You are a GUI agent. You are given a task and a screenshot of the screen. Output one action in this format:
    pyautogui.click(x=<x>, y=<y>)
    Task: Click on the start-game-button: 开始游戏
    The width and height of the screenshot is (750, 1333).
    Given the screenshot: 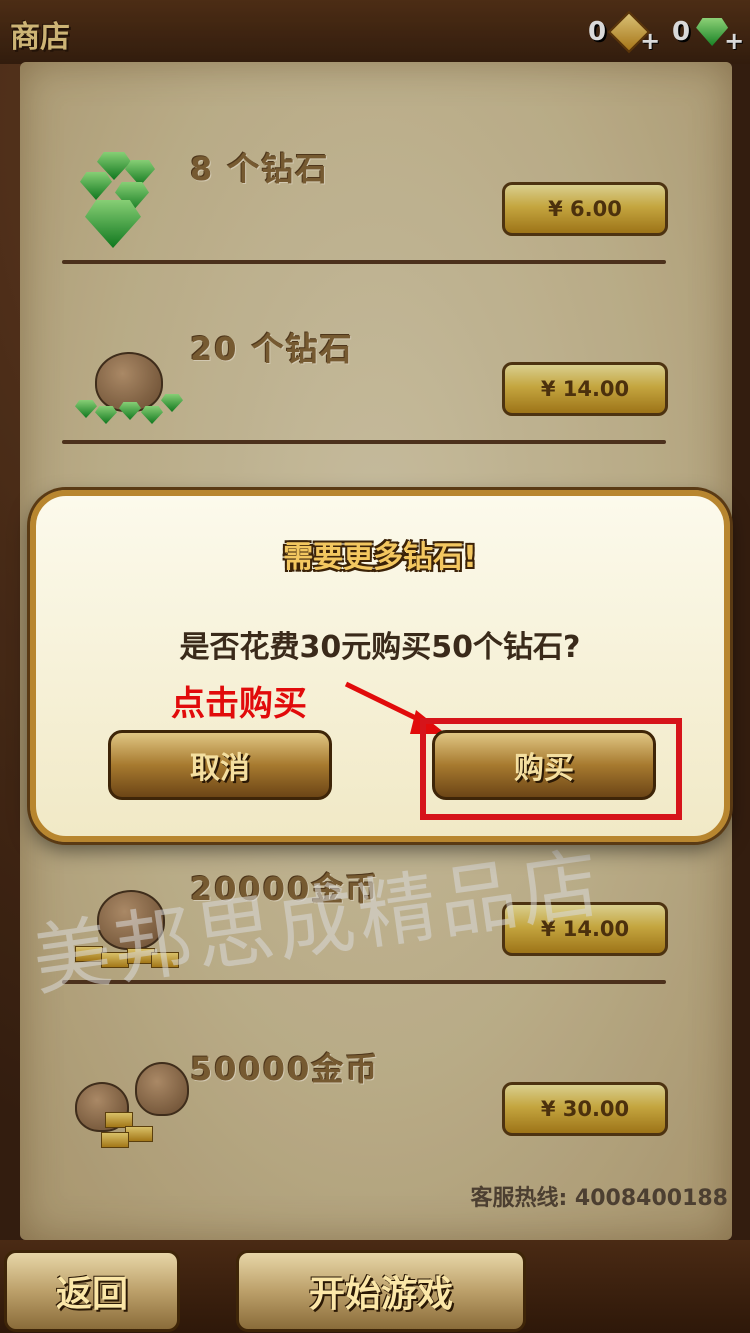 What is the action you would take?
    pyautogui.click(x=381, y=1291)
    